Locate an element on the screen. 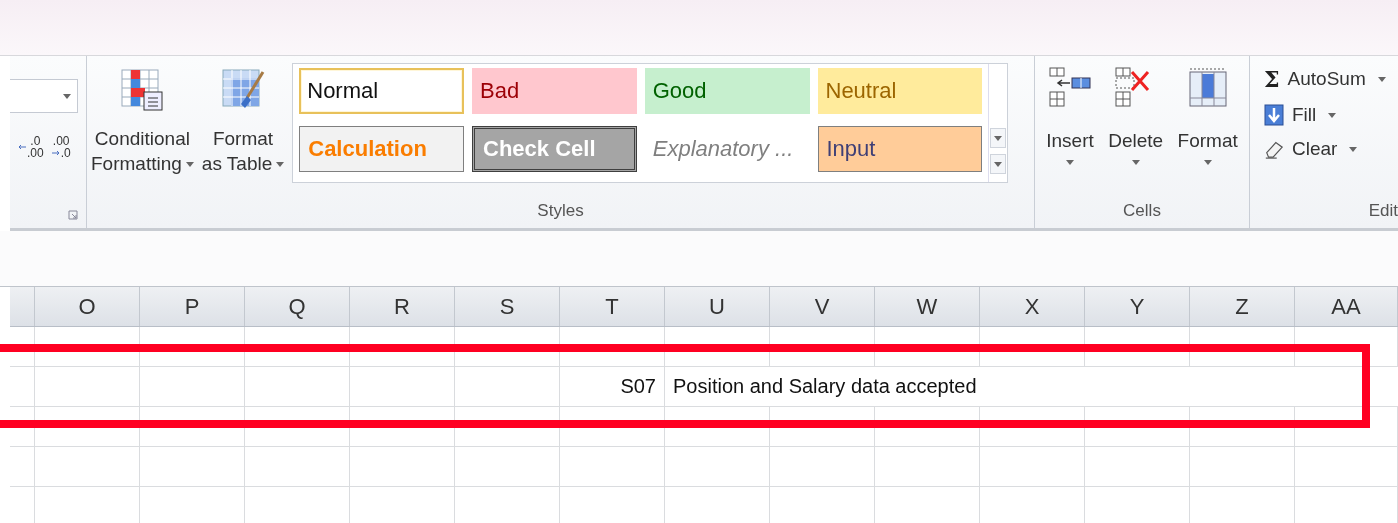 The width and height of the screenshot is (1398, 523). column-header: Y is located at coordinates (1137, 306).